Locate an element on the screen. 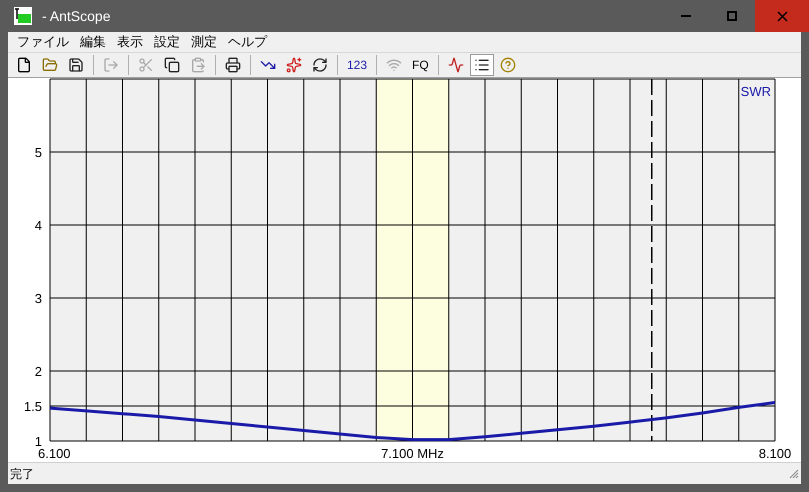 The image size is (809, 492). x-tick-label: 8.100 is located at coordinates (775, 454).